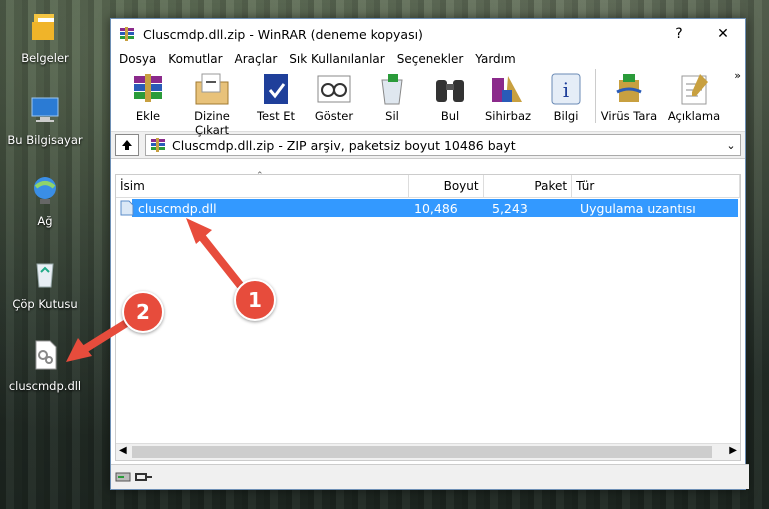 The image size is (769, 509). Describe the element at coordinates (143, 312) in the screenshot. I see `annotation-badge-2: 2` at that location.